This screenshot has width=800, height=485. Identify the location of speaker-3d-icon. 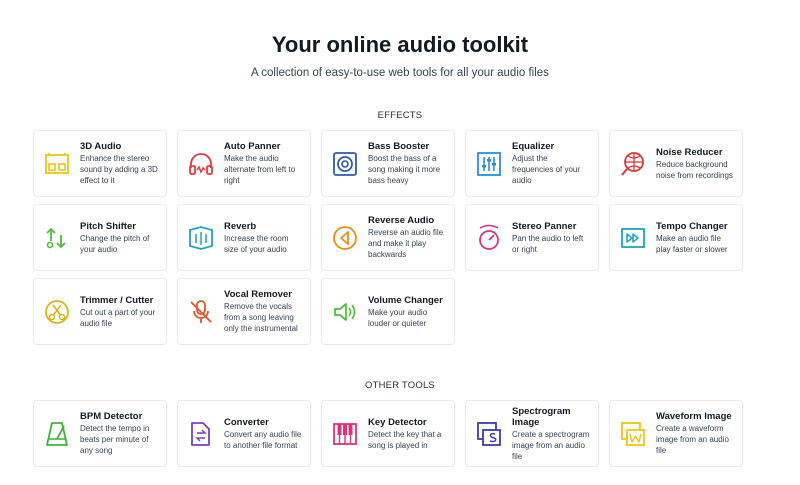
(57, 164).